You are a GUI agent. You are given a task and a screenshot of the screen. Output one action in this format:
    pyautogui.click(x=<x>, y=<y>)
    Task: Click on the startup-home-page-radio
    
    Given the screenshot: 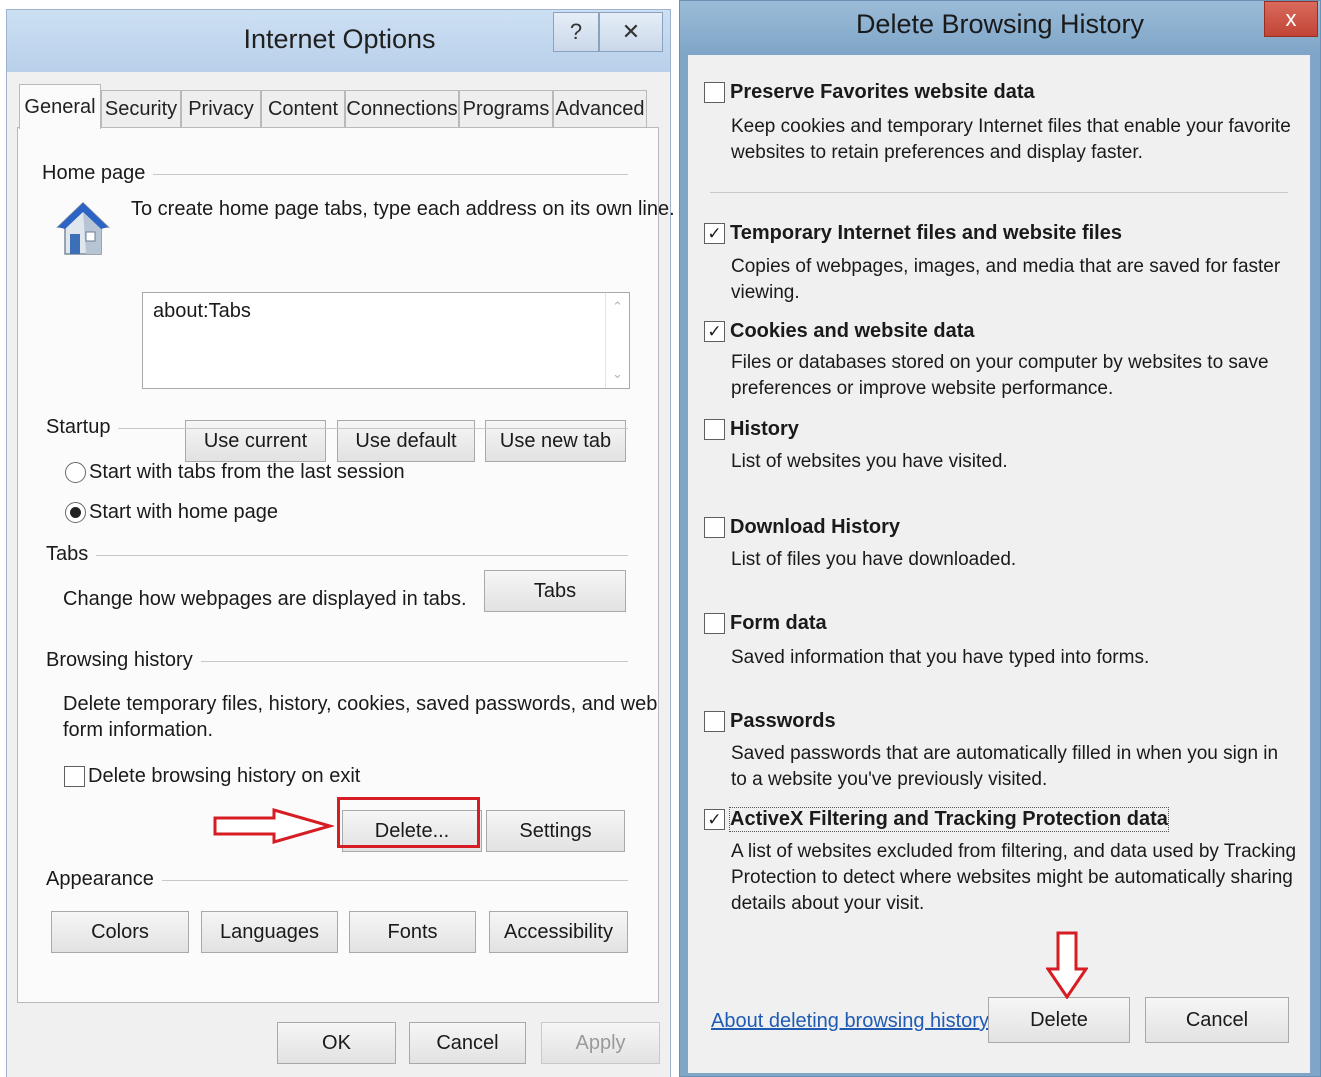 What is the action you would take?
    pyautogui.click(x=75, y=512)
    